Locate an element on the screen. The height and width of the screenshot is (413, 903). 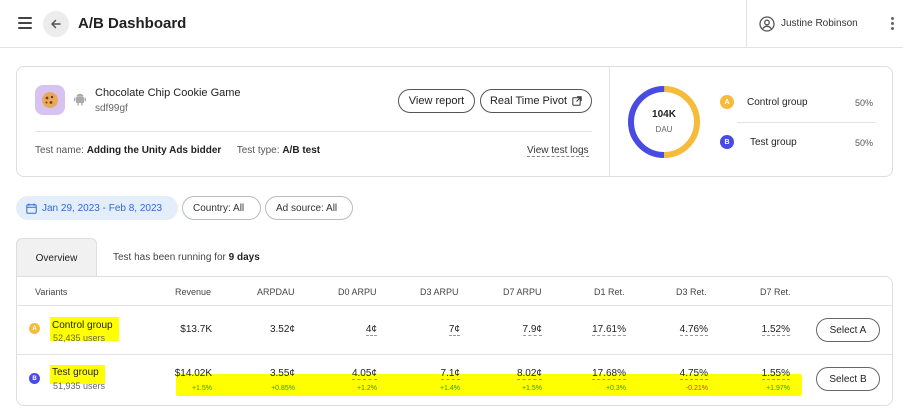
page-title: A/B Dashboard is located at coordinates (132, 23).